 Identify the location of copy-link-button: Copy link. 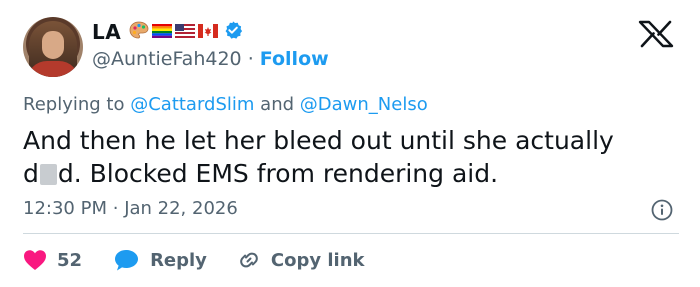
(301, 260).